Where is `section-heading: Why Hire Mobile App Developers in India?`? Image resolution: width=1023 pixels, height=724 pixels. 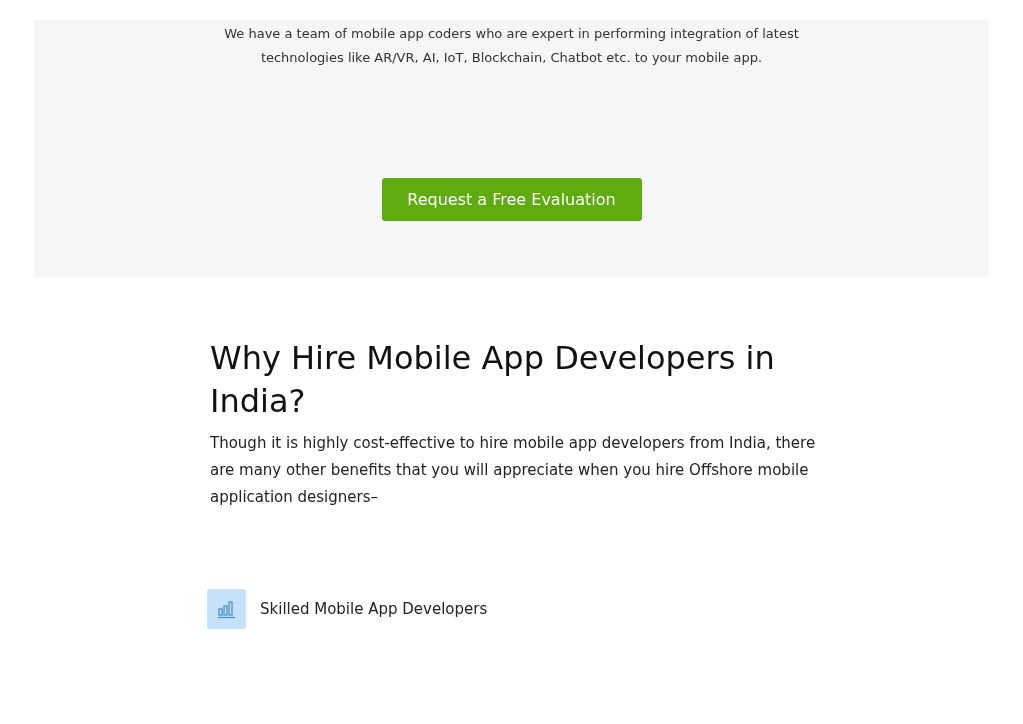
section-heading: Why Hire Mobile App Developers in India? is located at coordinates (493, 380).